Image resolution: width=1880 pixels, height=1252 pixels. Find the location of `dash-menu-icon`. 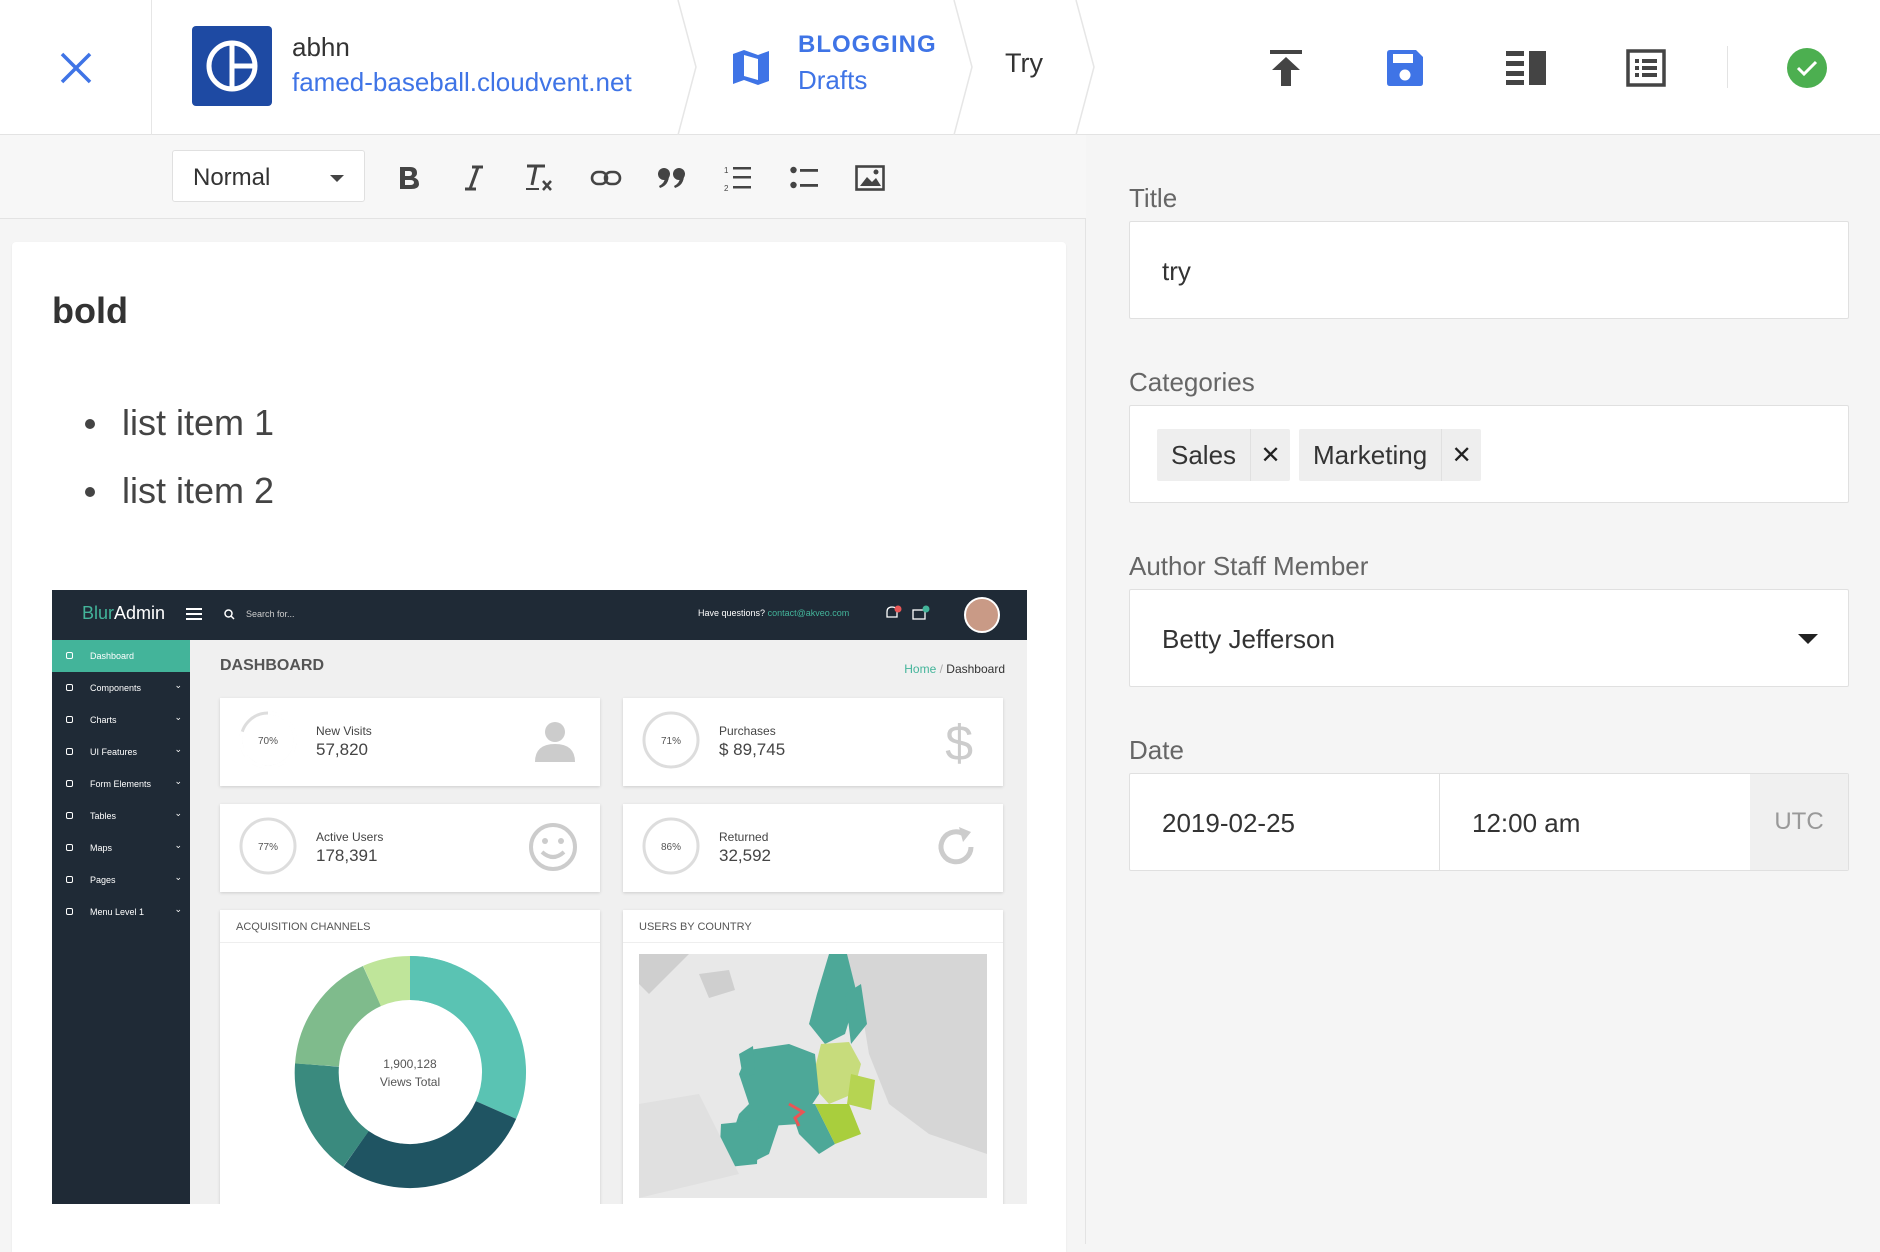

dash-menu-icon is located at coordinates (194, 614).